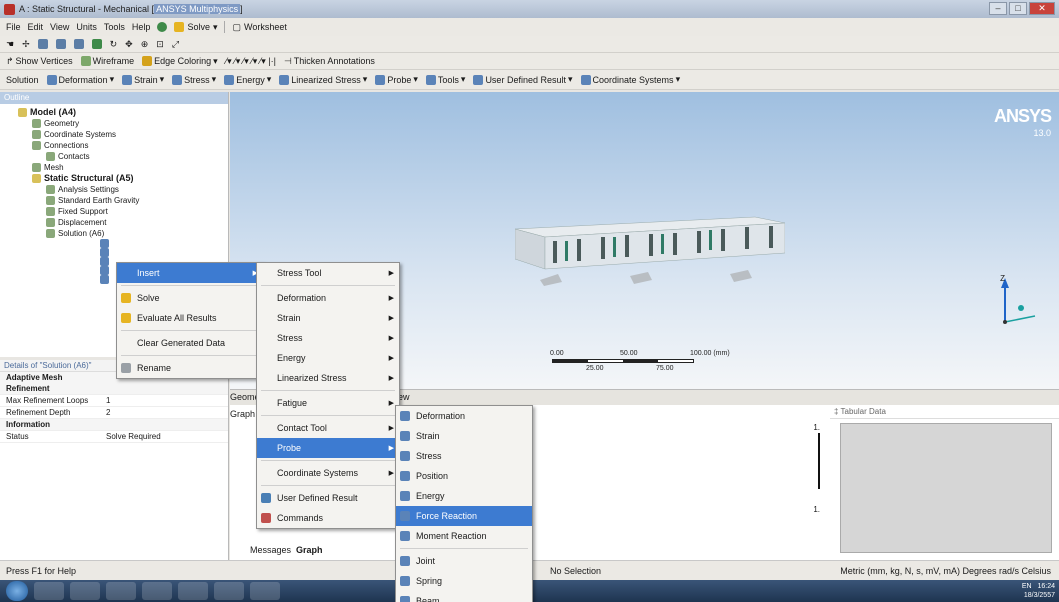 The width and height of the screenshot is (1059, 602). What do you see at coordinates (114, 167) in the screenshot?
I see `tree-node: Mesh` at bounding box center [114, 167].